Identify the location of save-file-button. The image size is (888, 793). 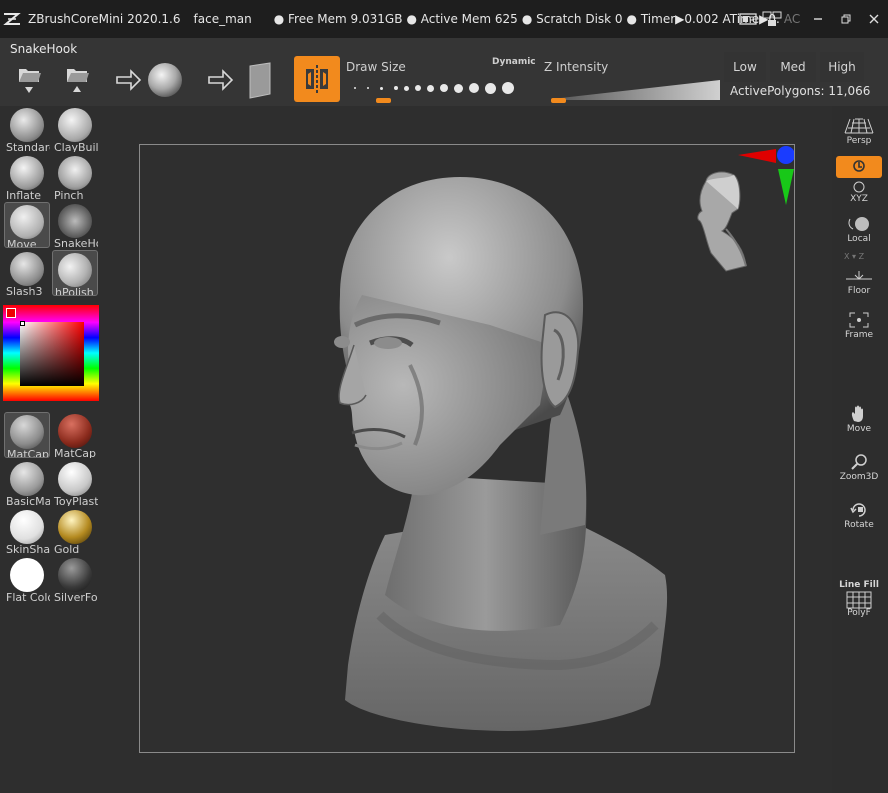
(77, 79).